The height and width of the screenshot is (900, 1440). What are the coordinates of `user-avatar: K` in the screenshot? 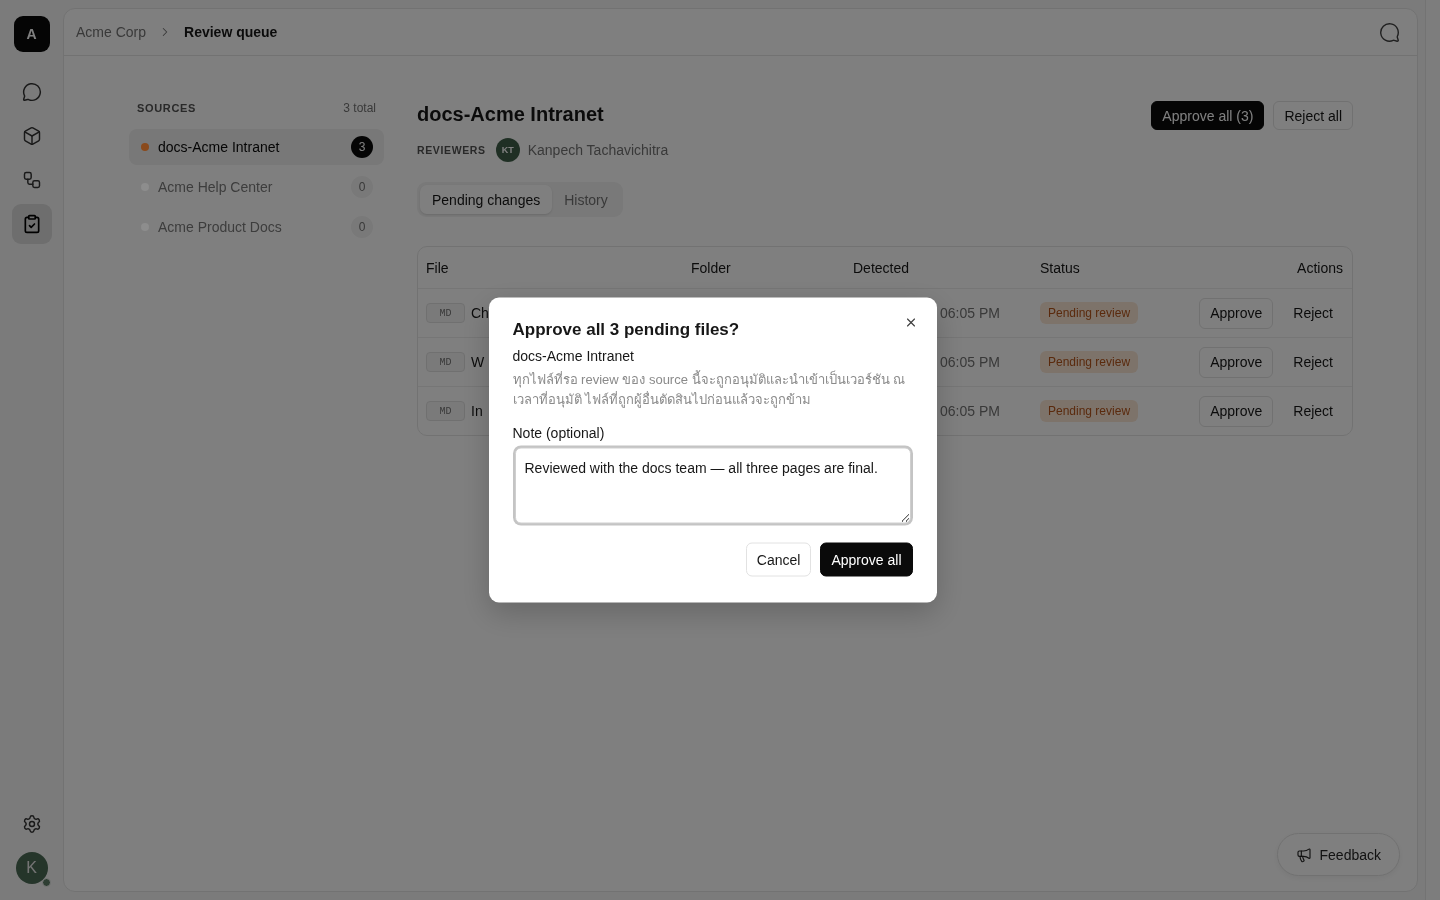 It's located at (31, 868).